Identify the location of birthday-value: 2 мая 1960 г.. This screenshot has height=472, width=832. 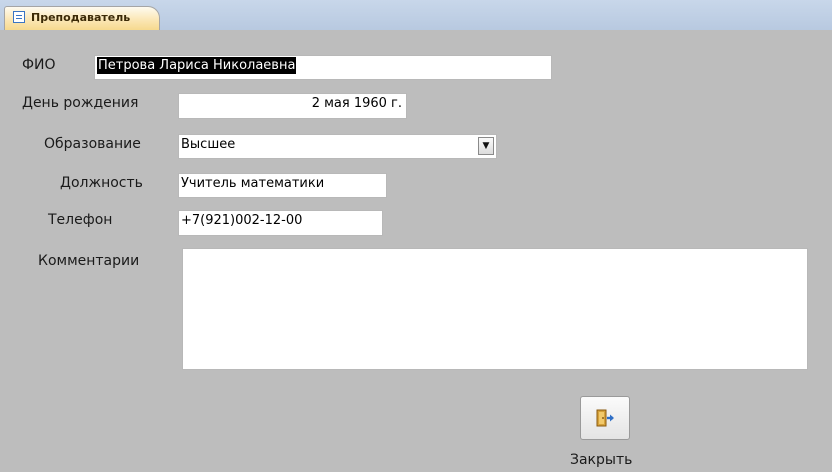
(356, 103).